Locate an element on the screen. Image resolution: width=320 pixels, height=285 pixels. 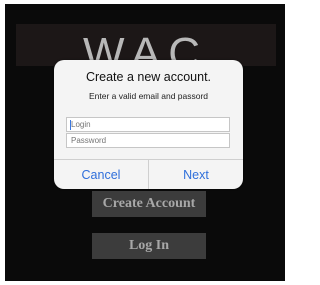
password-input is located at coordinates (148, 140).